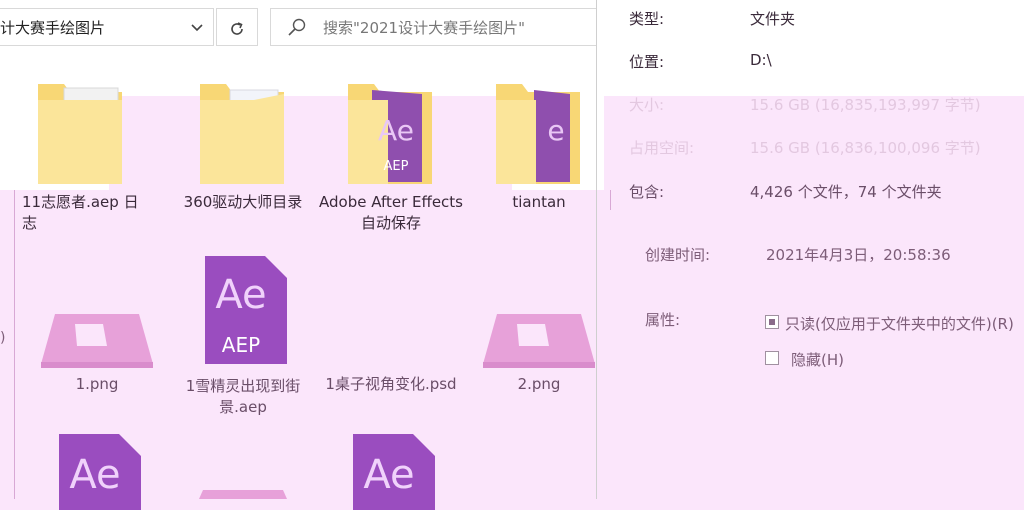 The height and width of the screenshot is (510, 1024). What do you see at coordinates (240, 295) in the screenshot?
I see `ae-text: Ae` at bounding box center [240, 295].